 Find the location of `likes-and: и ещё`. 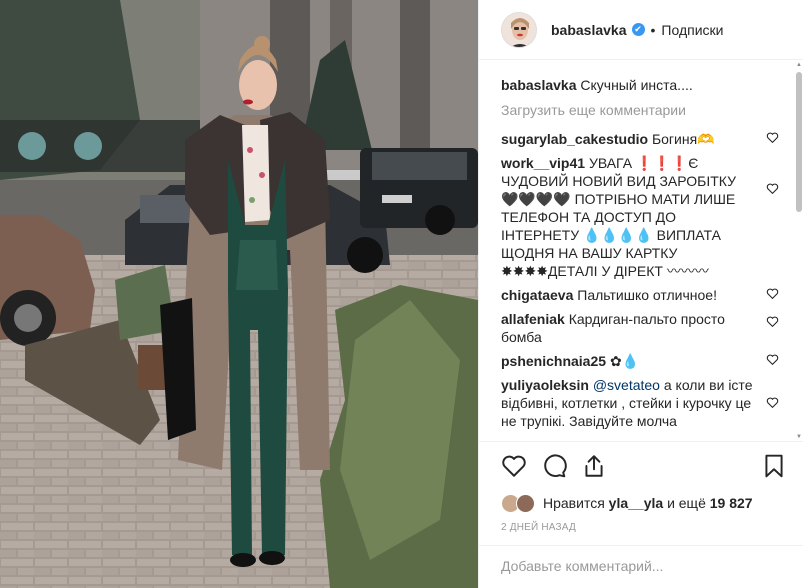

likes-and: и ещё is located at coordinates (686, 503).